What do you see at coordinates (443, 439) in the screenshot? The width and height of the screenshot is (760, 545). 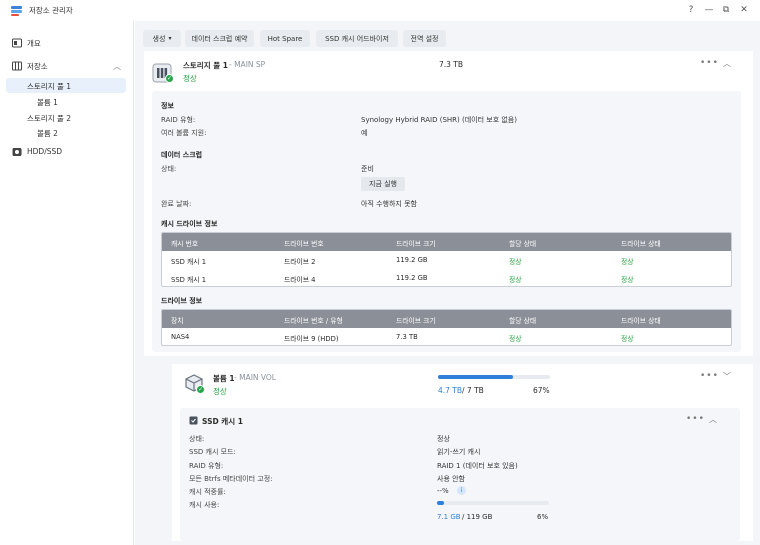 I see `cache-row-value: 정상` at bounding box center [443, 439].